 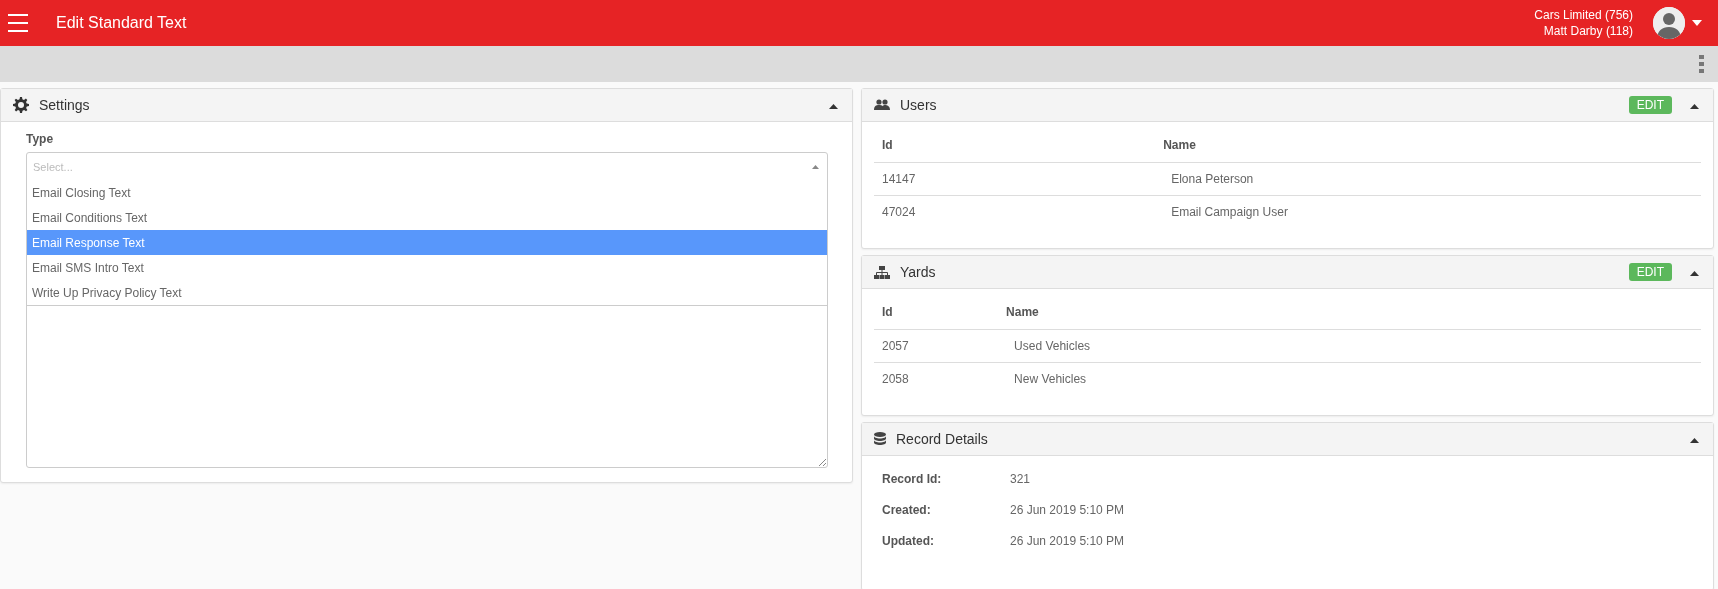 What do you see at coordinates (427, 292) in the screenshot?
I see `dropdown-option: Write Up Privacy Policy Text` at bounding box center [427, 292].